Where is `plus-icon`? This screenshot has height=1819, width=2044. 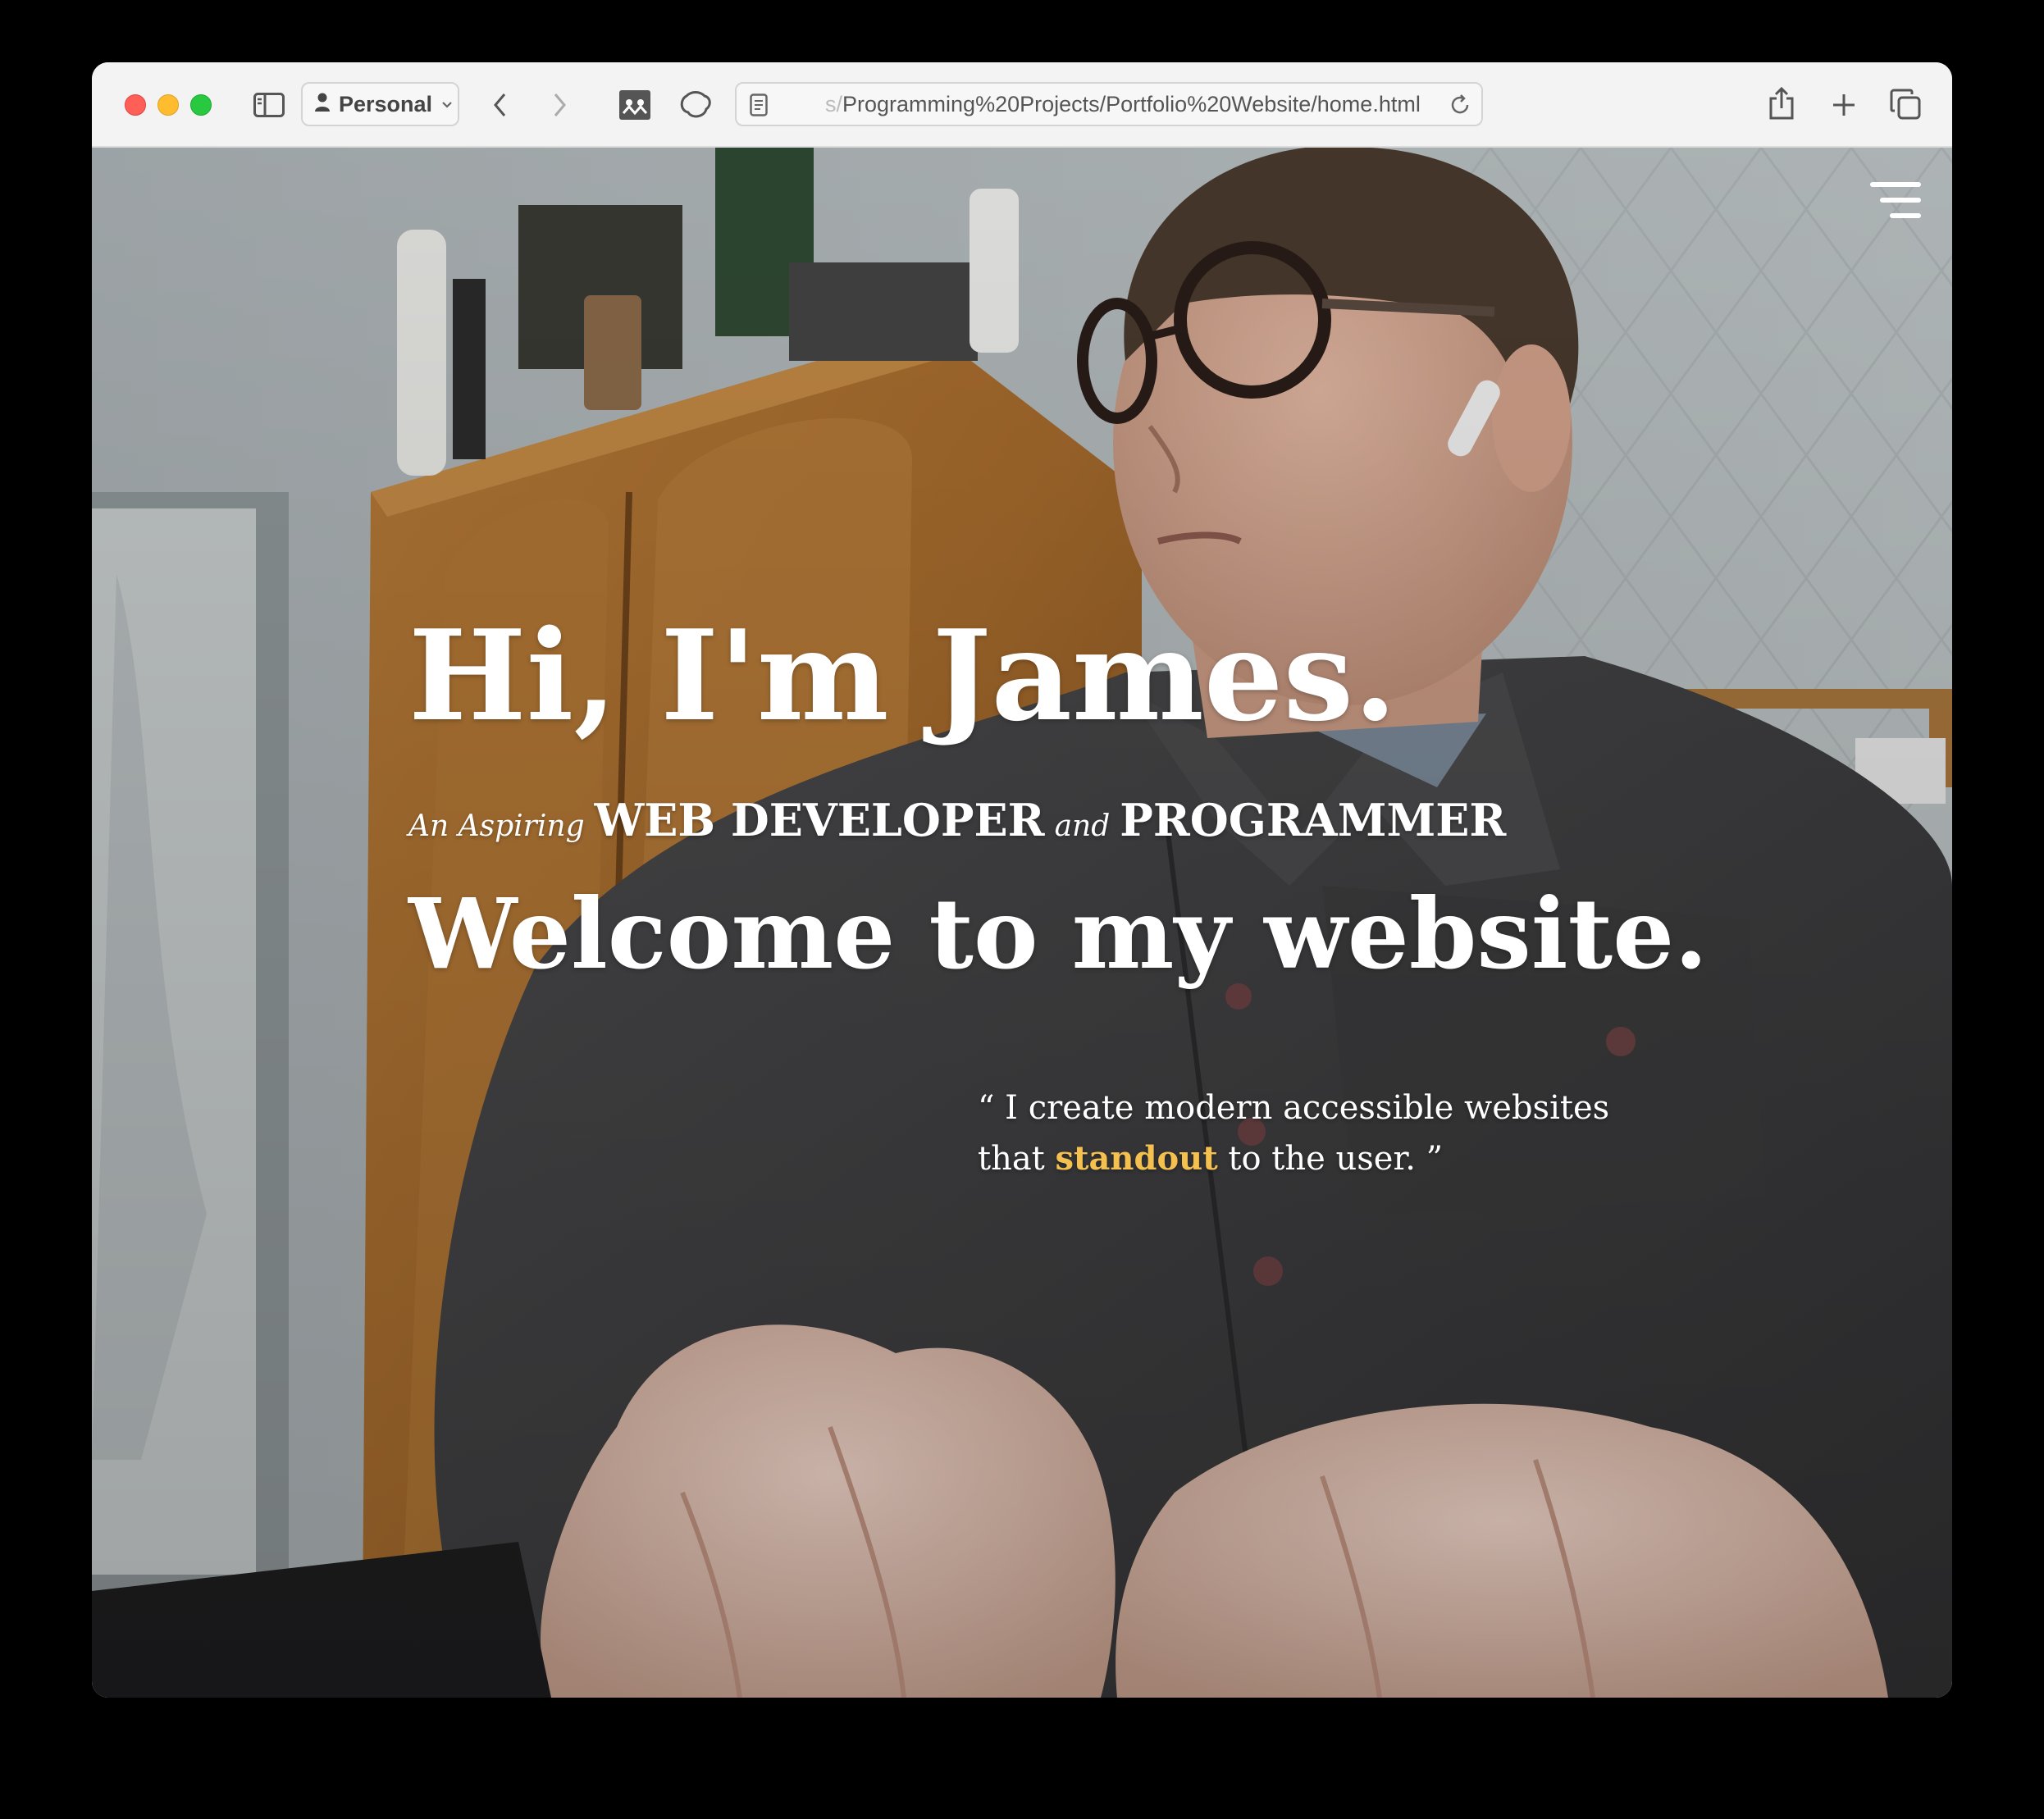 plus-icon is located at coordinates (1843, 105).